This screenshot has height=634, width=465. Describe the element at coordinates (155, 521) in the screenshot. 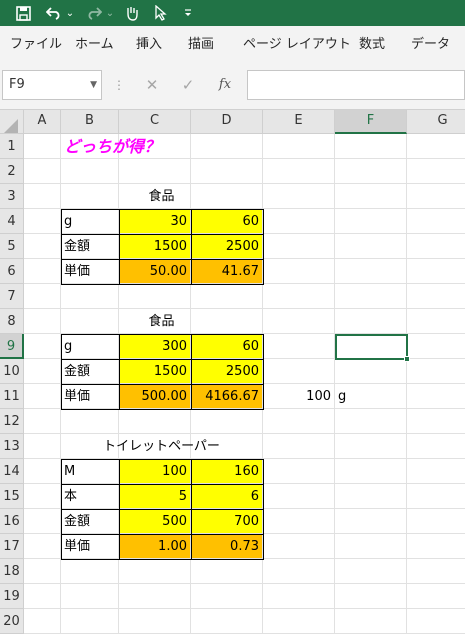

I see `cell-c16: 500` at that location.